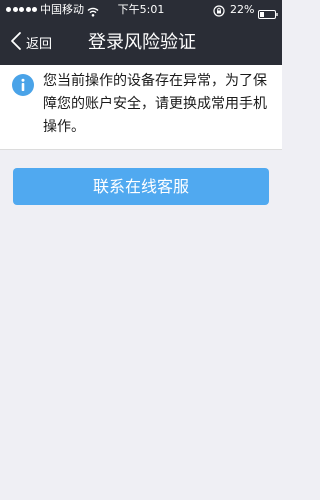 The width and height of the screenshot is (320, 500). I want to click on status-bar: 中国移动 下午5:01 22%, so click(141, 10).